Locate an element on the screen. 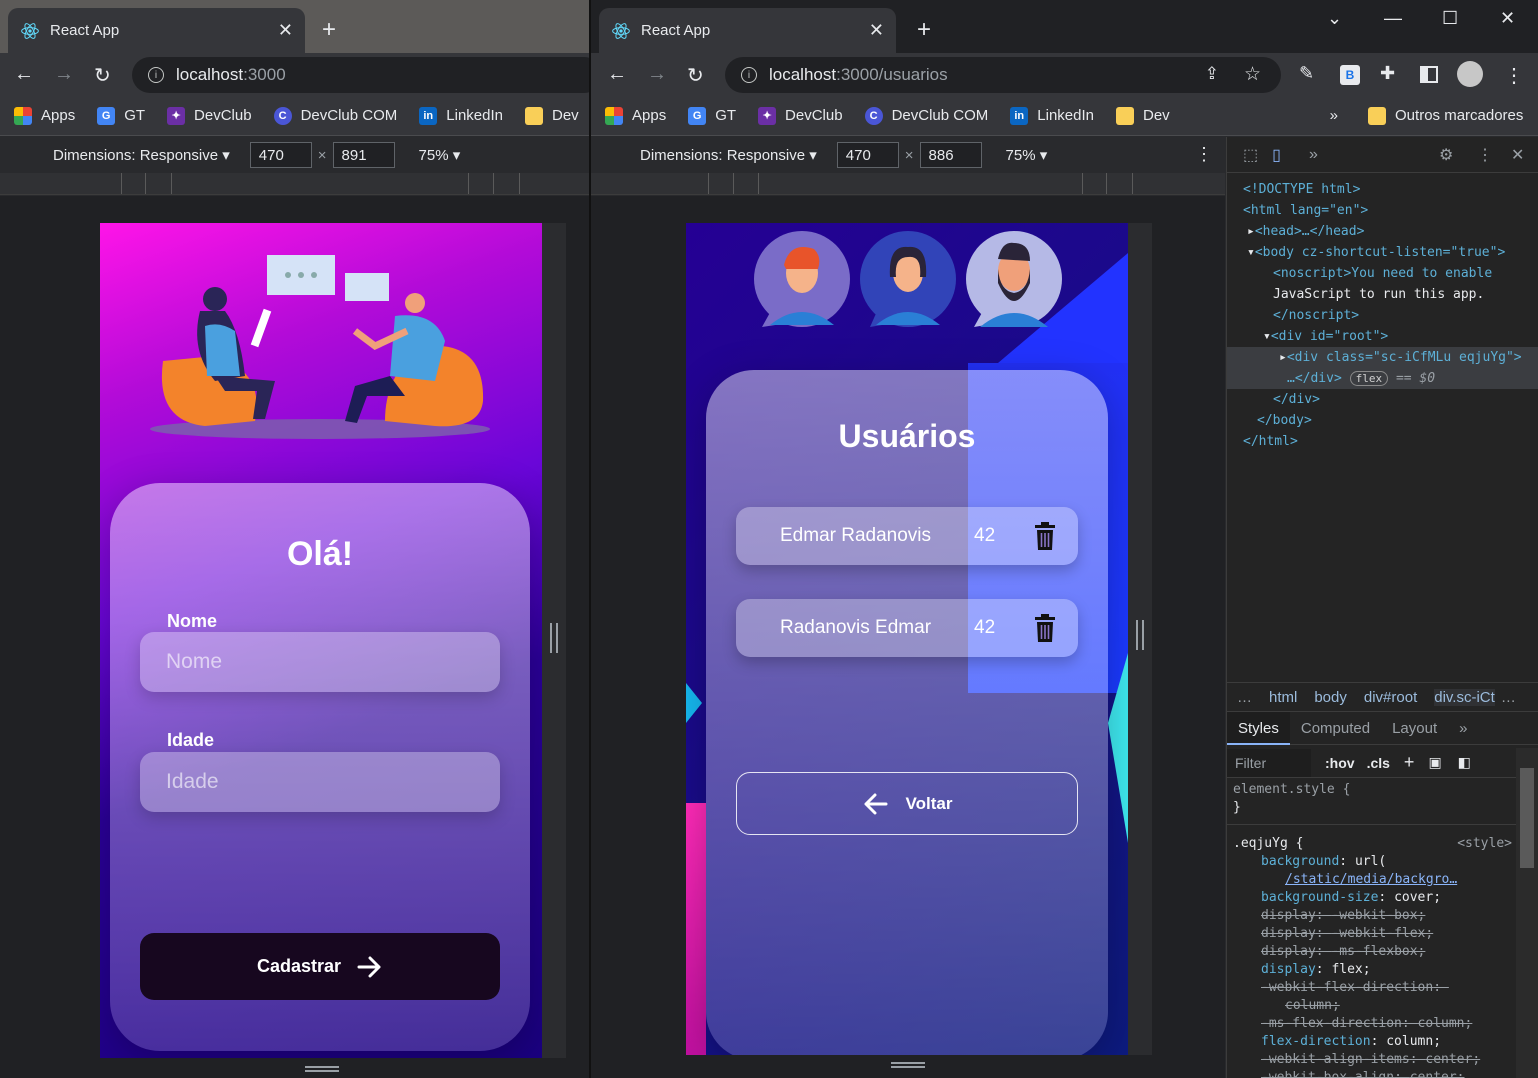 The width and height of the screenshot is (1538, 1078). dom-node-selected: ▸<div class="sc-iCfMLu eqjuYg"> is located at coordinates (1382, 357).